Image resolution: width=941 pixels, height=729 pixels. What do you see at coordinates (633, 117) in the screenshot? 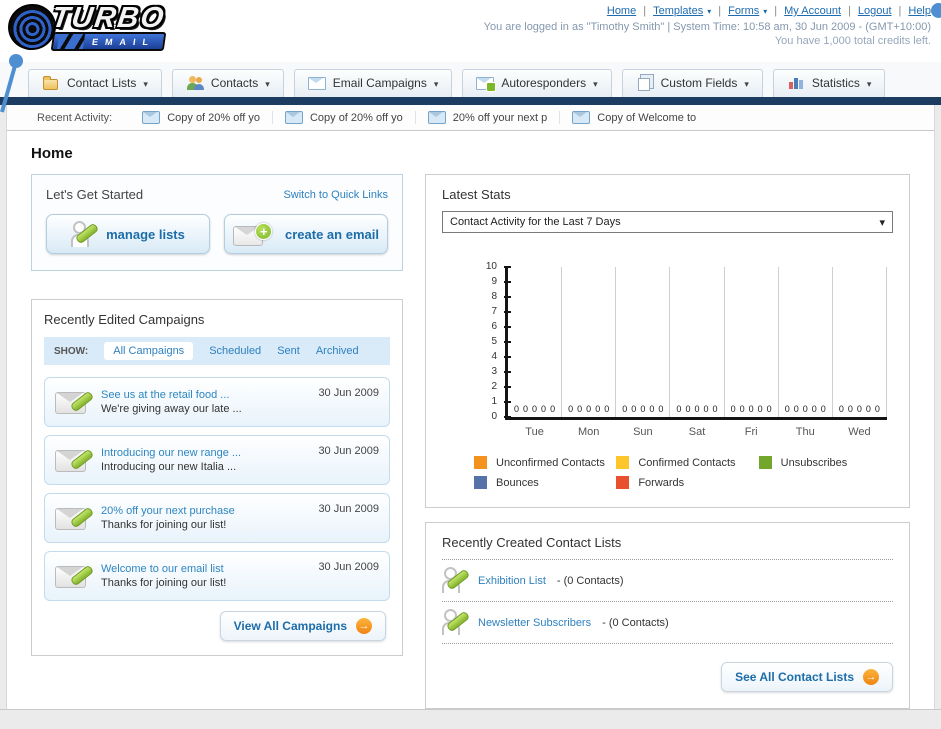
I see `recent-activity-item: Copy of Welcome to` at bounding box center [633, 117].